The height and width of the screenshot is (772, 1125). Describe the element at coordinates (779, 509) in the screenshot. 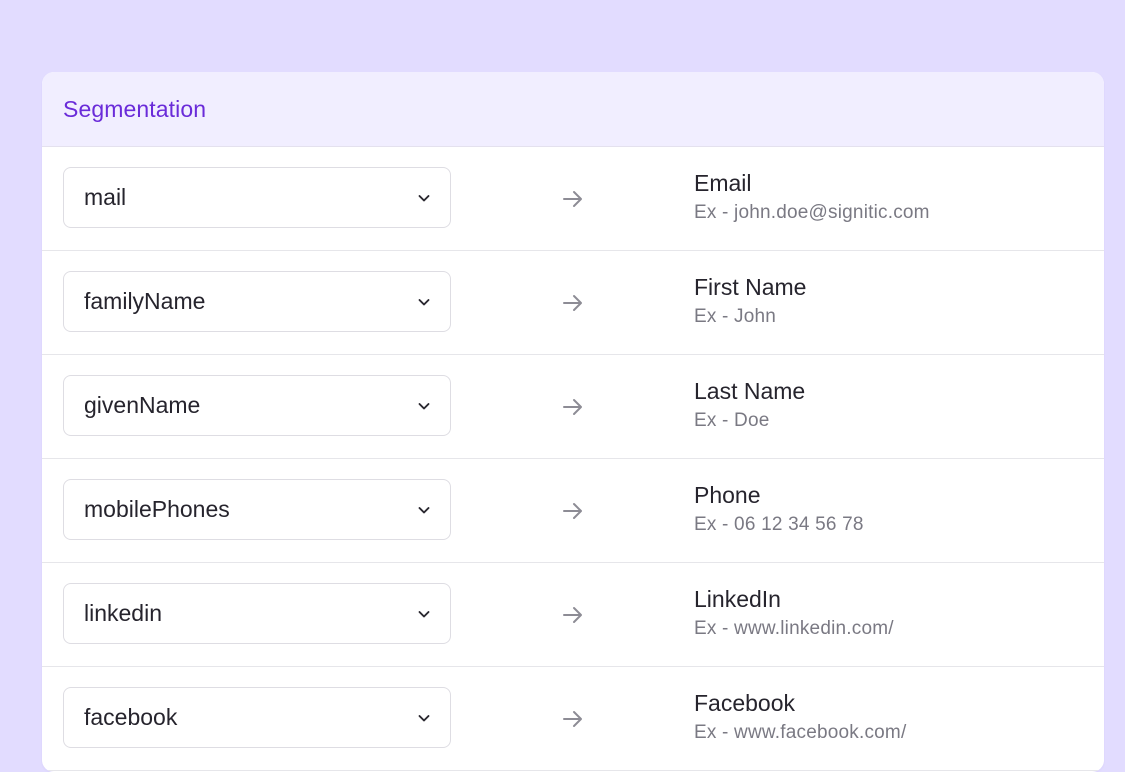

I see `target-field: Phone Ex - 06 12 34 56 78` at that location.